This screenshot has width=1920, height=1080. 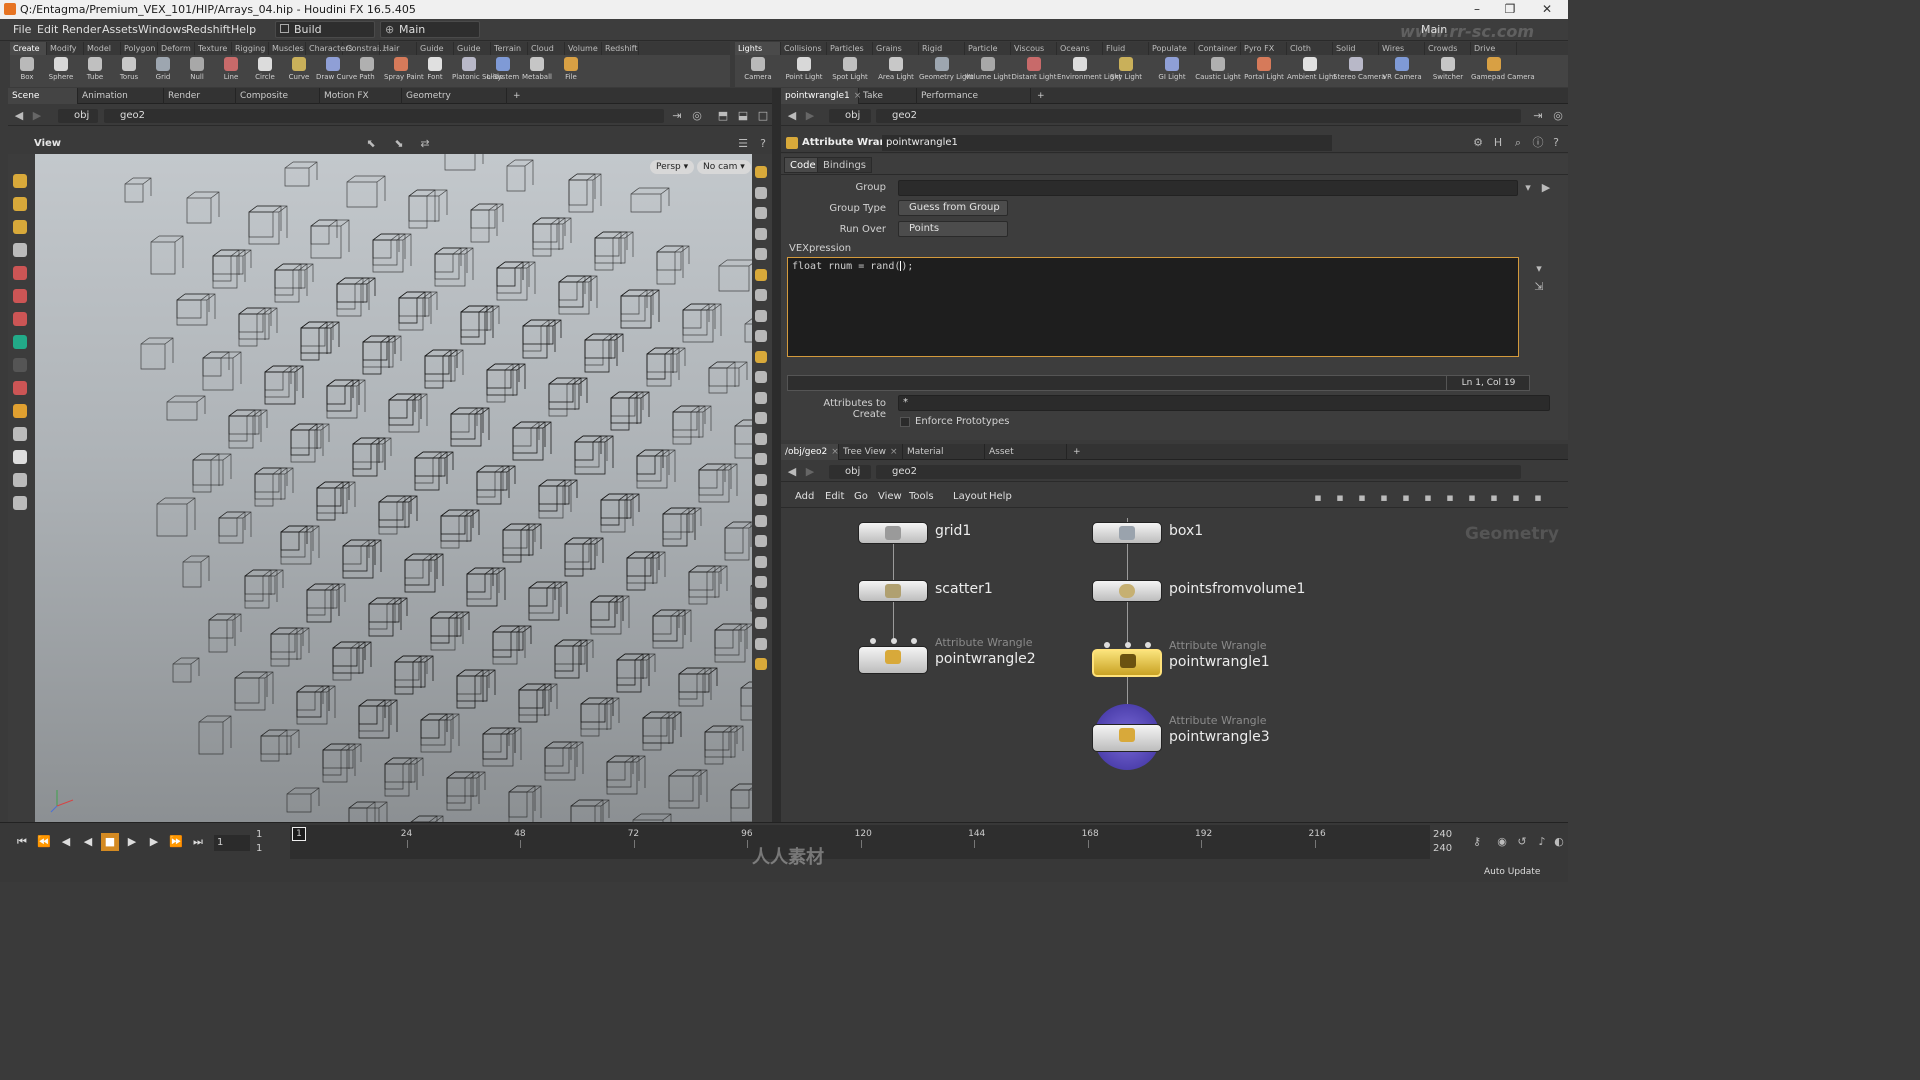 I want to click on tool-ambient-light: Ambient Light, so click(x=1311, y=71).